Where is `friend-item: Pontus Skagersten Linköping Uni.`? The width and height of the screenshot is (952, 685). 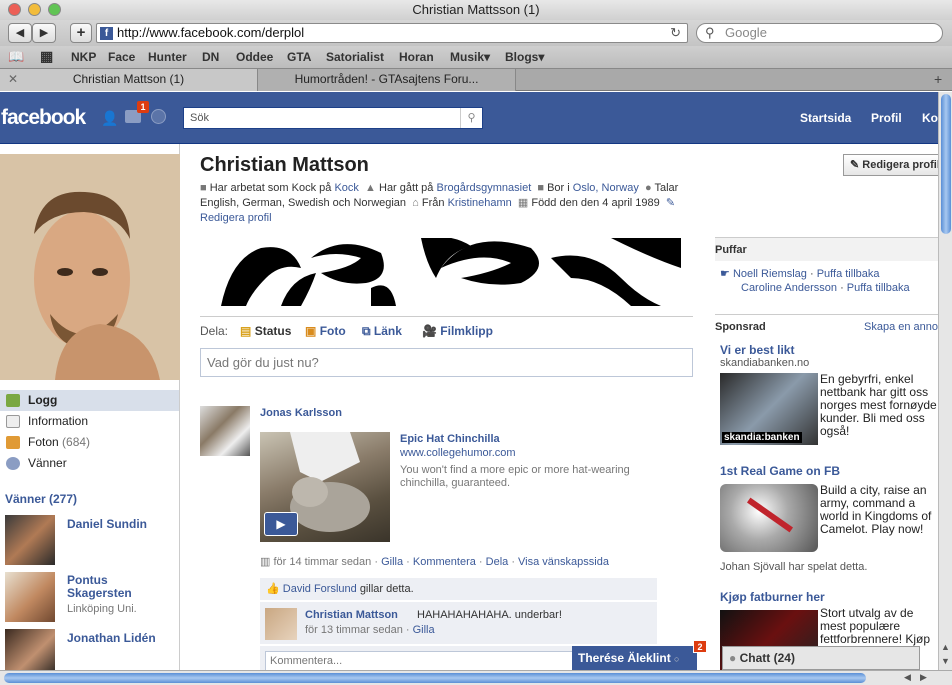 friend-item: Pontus Skagersten Linköping Uni. is located at coordinates (91, 598).